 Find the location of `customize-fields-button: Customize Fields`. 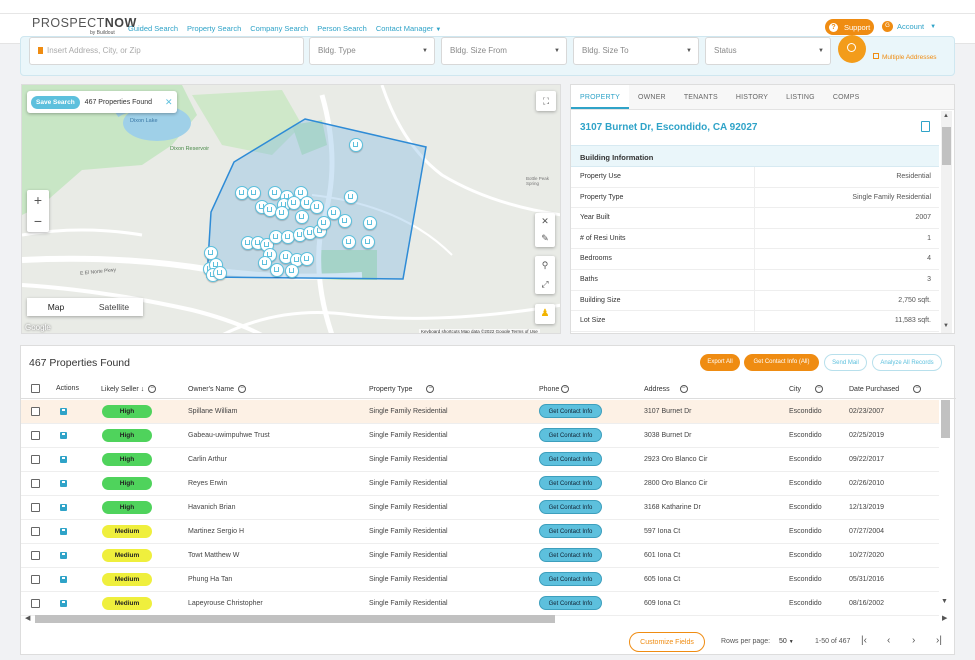

customize-fields-button: Customize Fields is located at coordinates (667, 642).